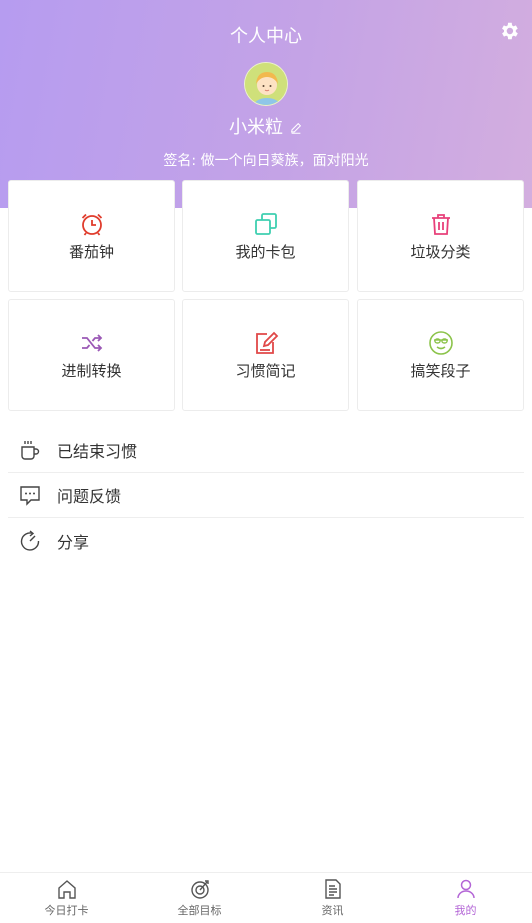  I want to click on card-label: 我的卡包, so click(265, 251).